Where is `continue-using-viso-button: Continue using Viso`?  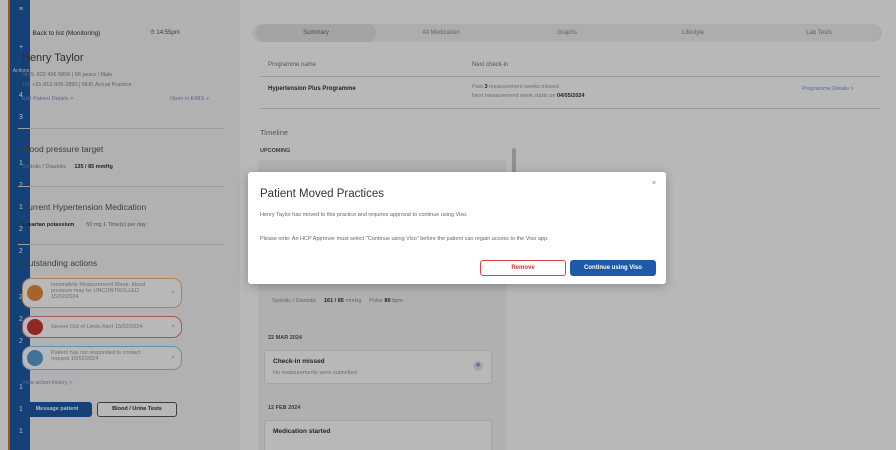 continue-using-viso-button: Continue using Viso is located at coordinates (613, 268).